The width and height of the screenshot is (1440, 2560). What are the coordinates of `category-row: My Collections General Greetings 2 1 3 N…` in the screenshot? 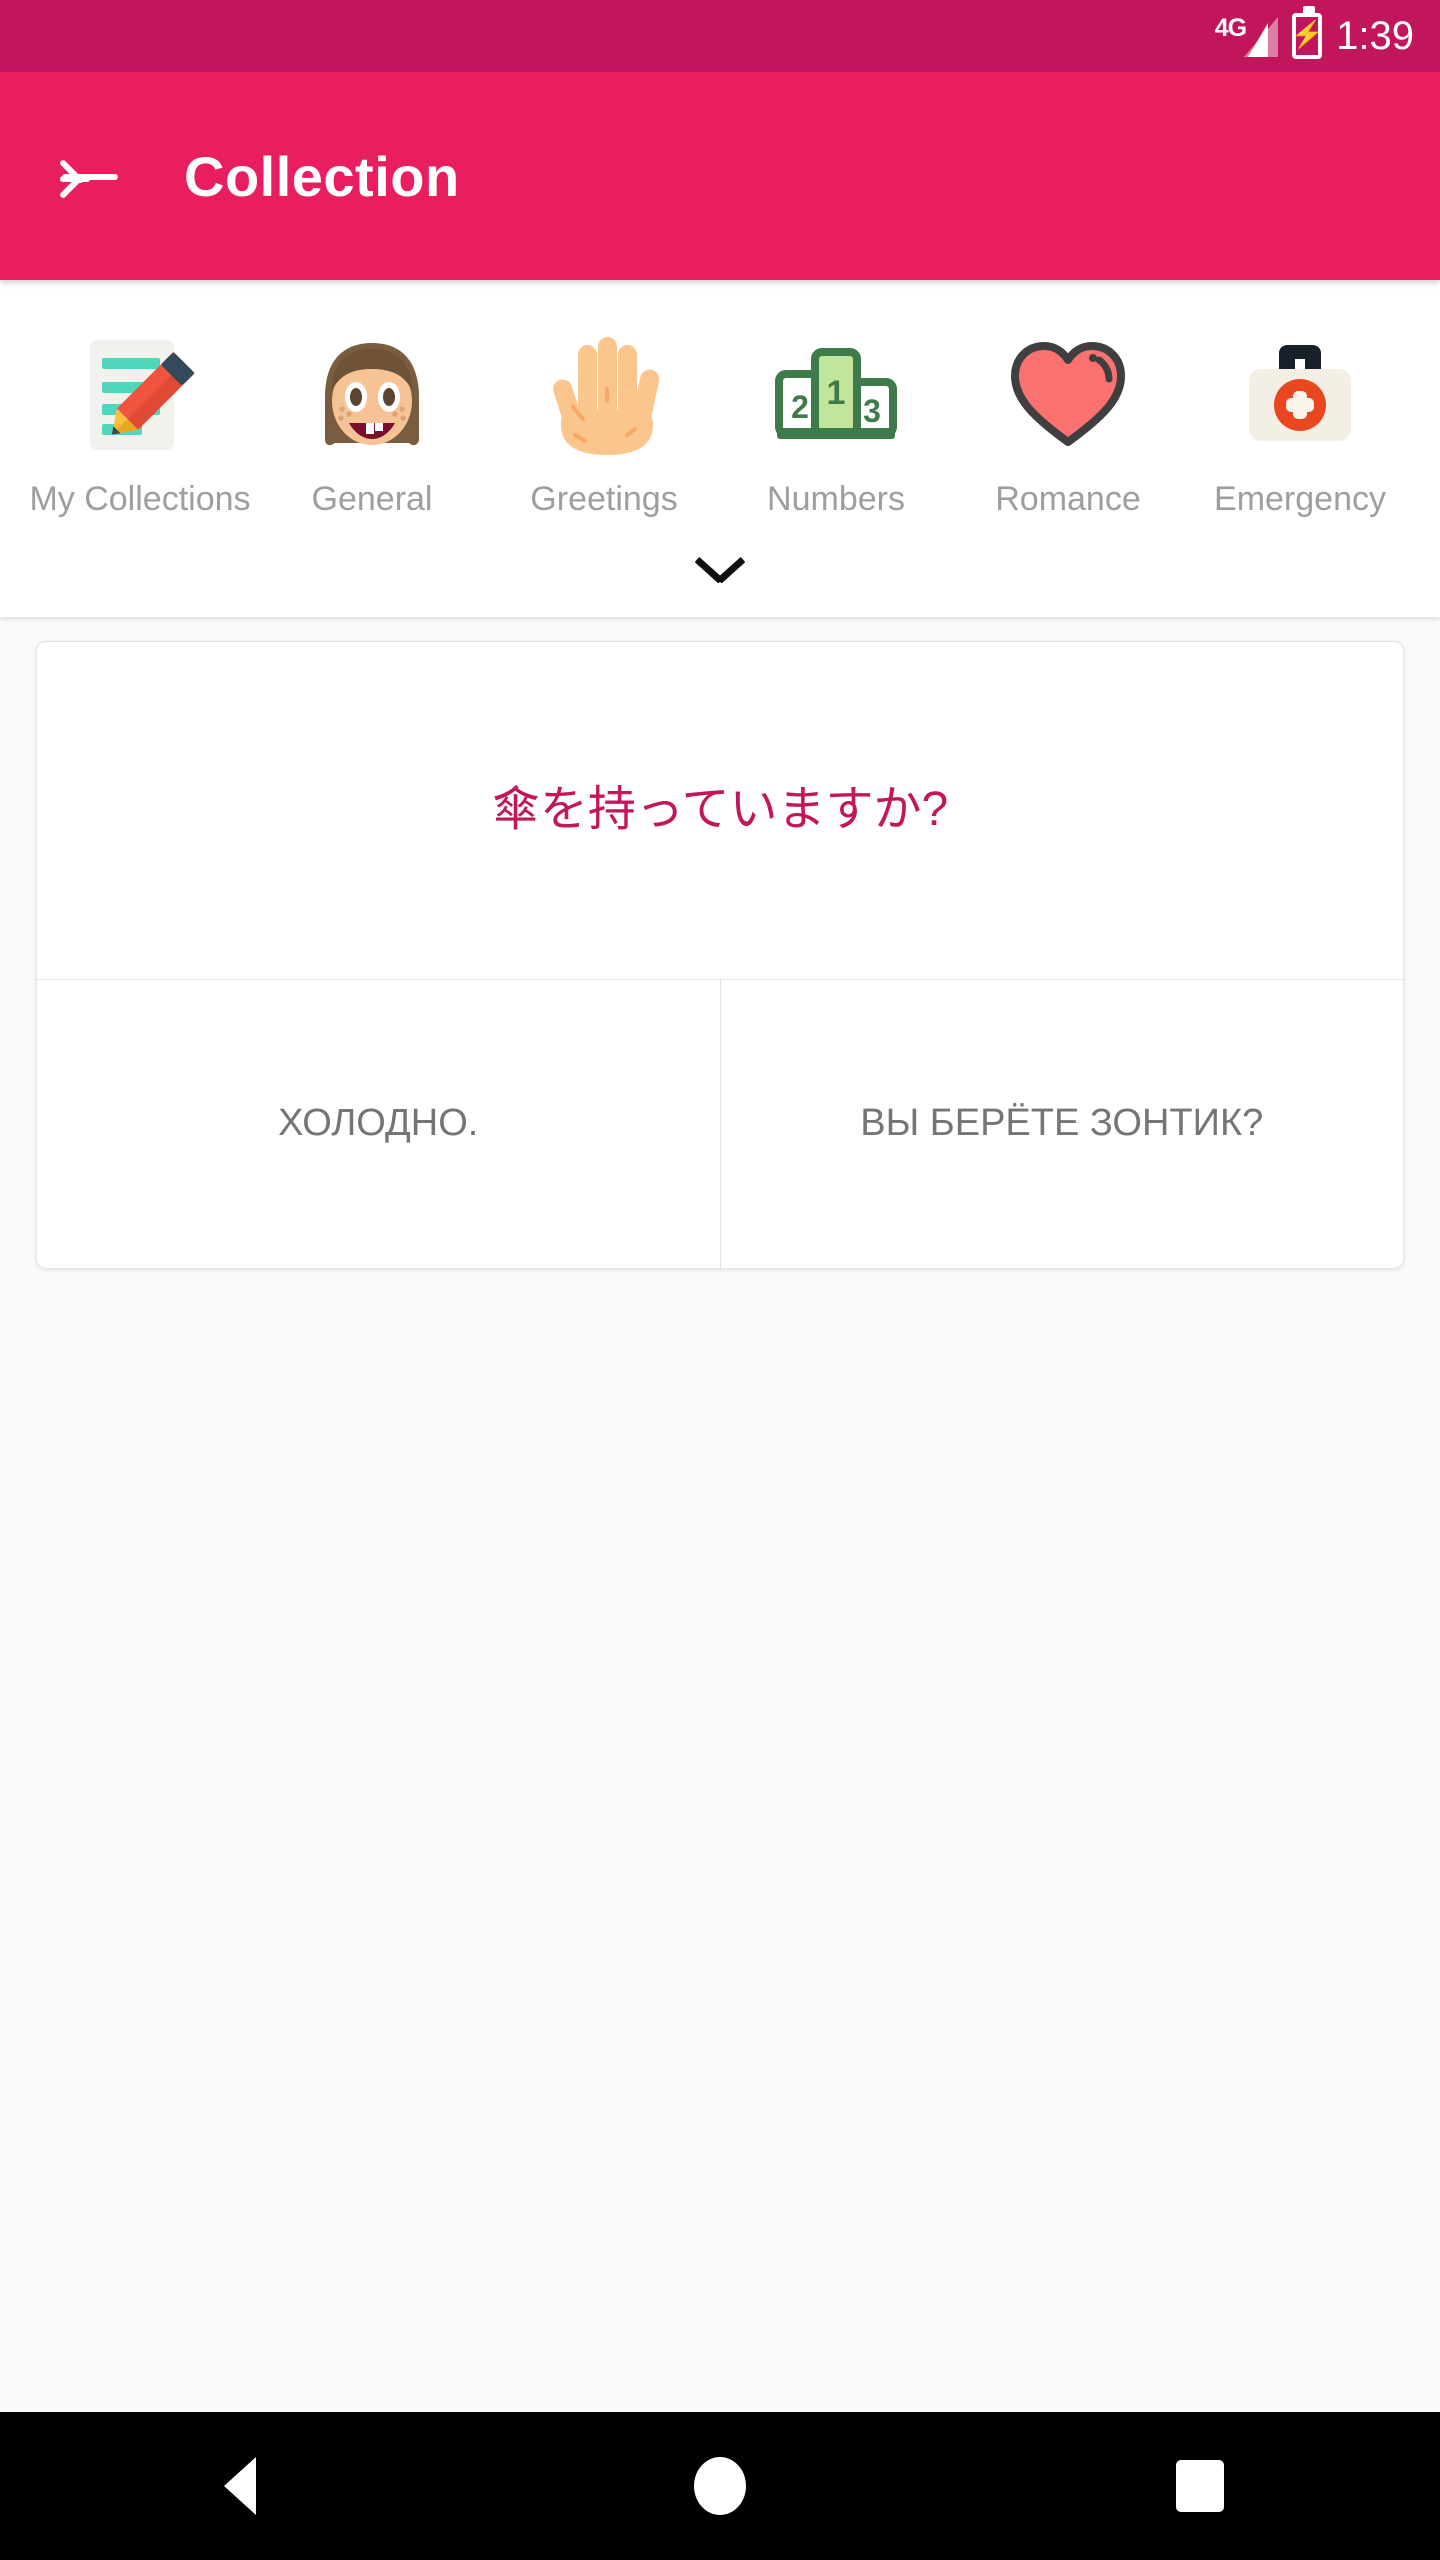 It's located at (720, 420).